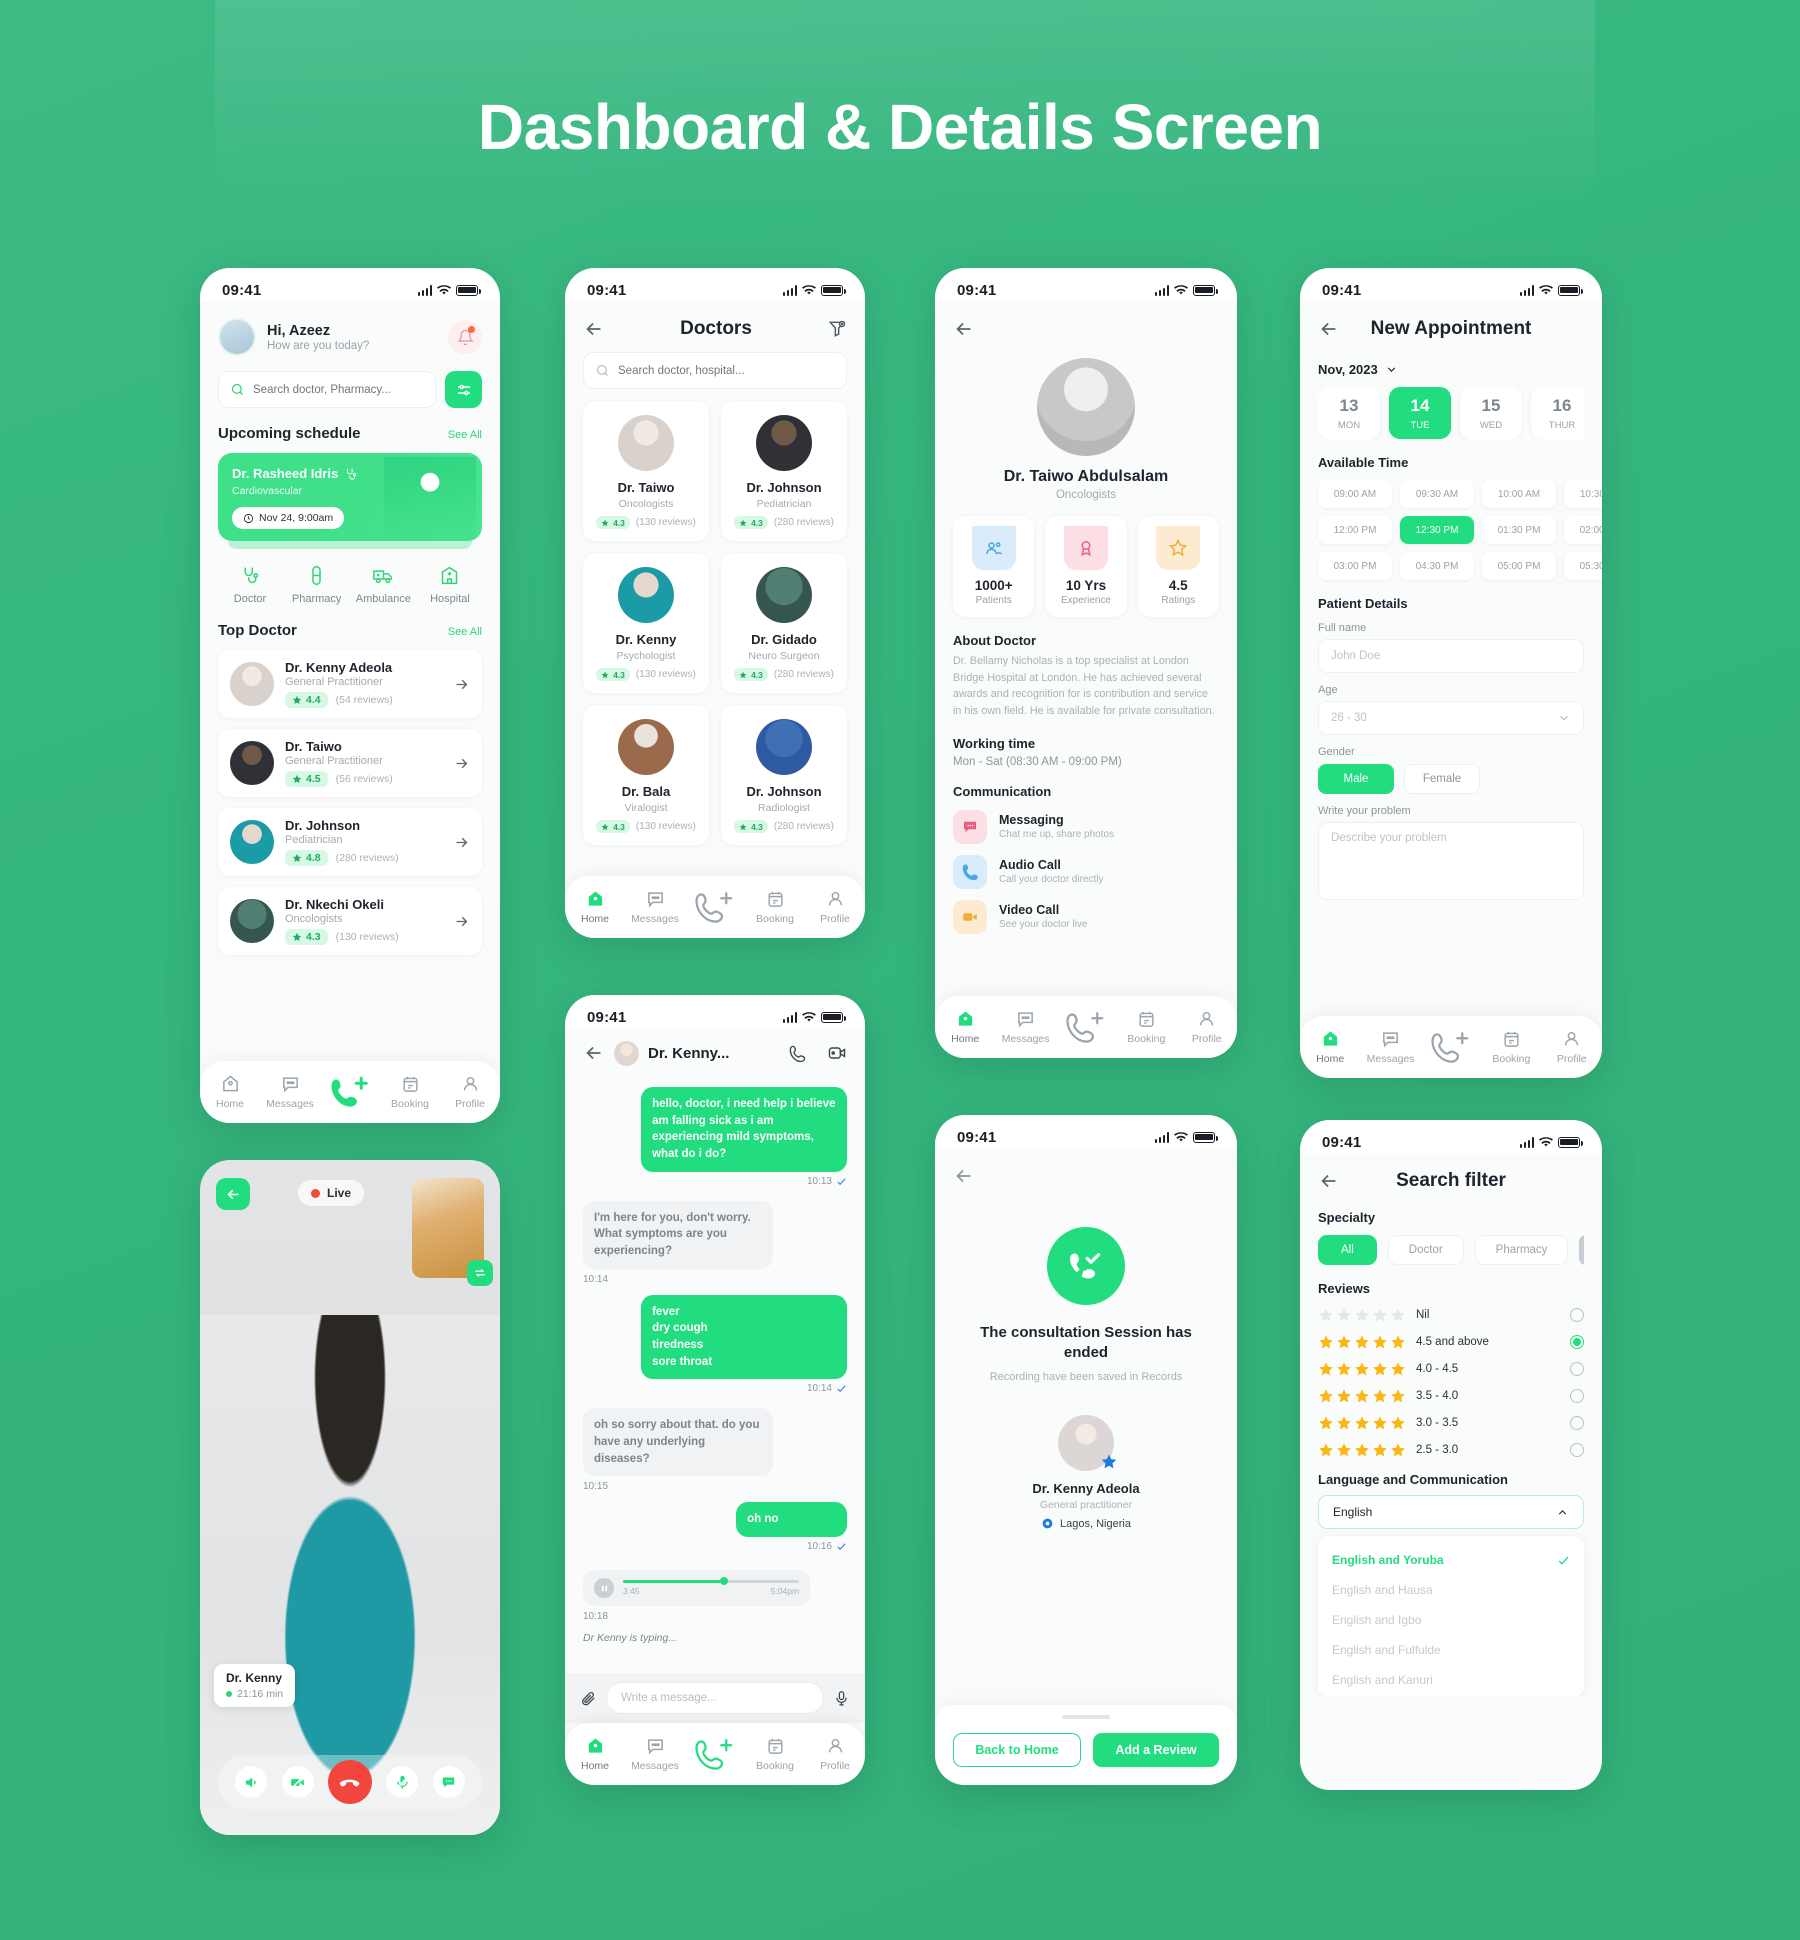  What do you see at coordinates (479, 1273) in the screenshot?
I see `swap-camera-button` at bounding box center [479, 1273].